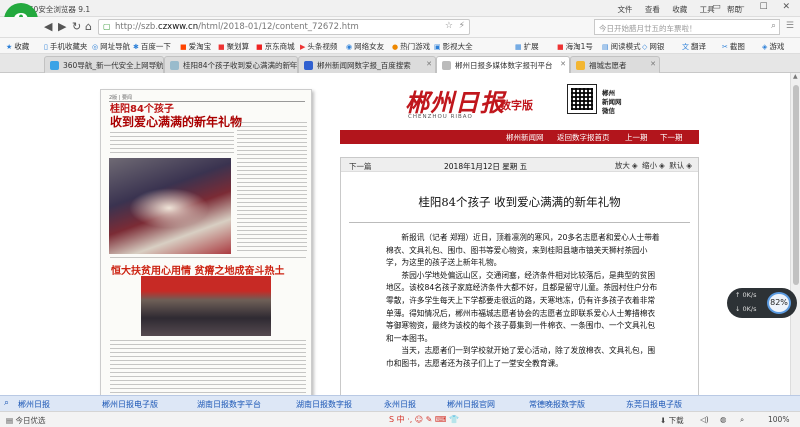 This screenshot has height=427, width=800. Describe the element at coordinates (624, 9) in the screenshot. I see `menu-file: 文件` at that location.